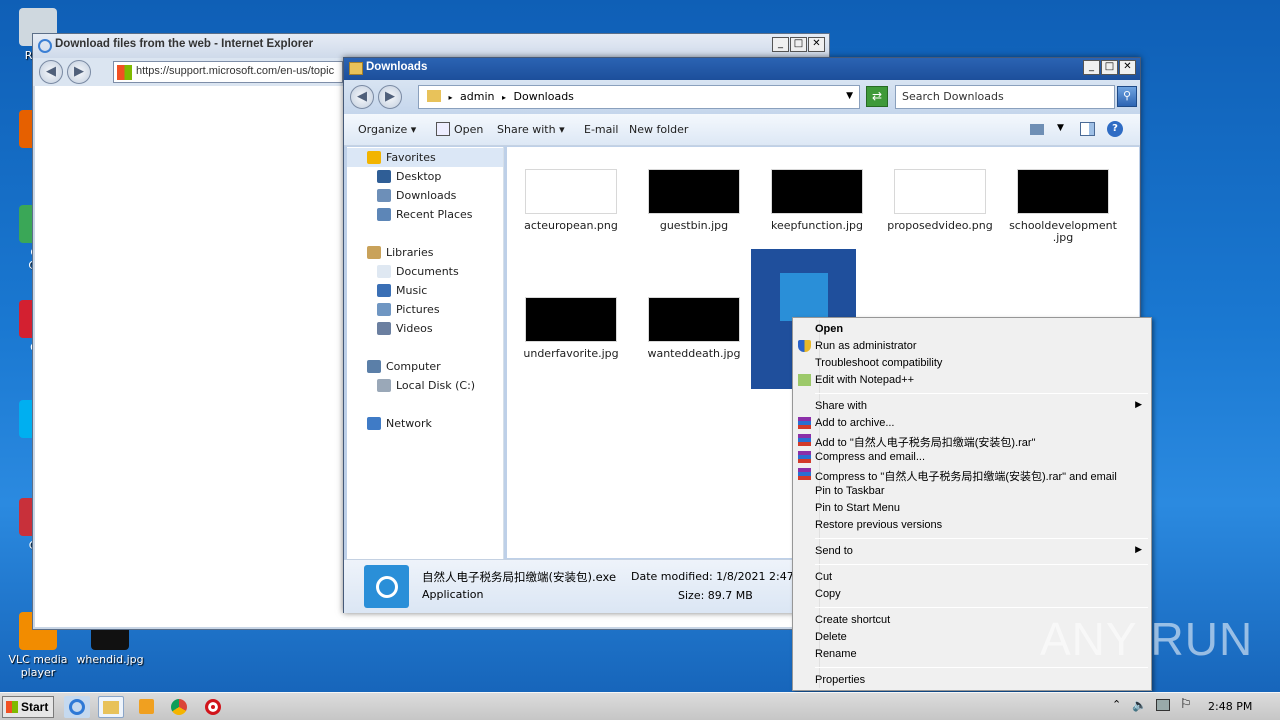  Describe the element at coordinates (411, 157) in the screenshot. I see `sidebar-item-label: Favorites` at that location.